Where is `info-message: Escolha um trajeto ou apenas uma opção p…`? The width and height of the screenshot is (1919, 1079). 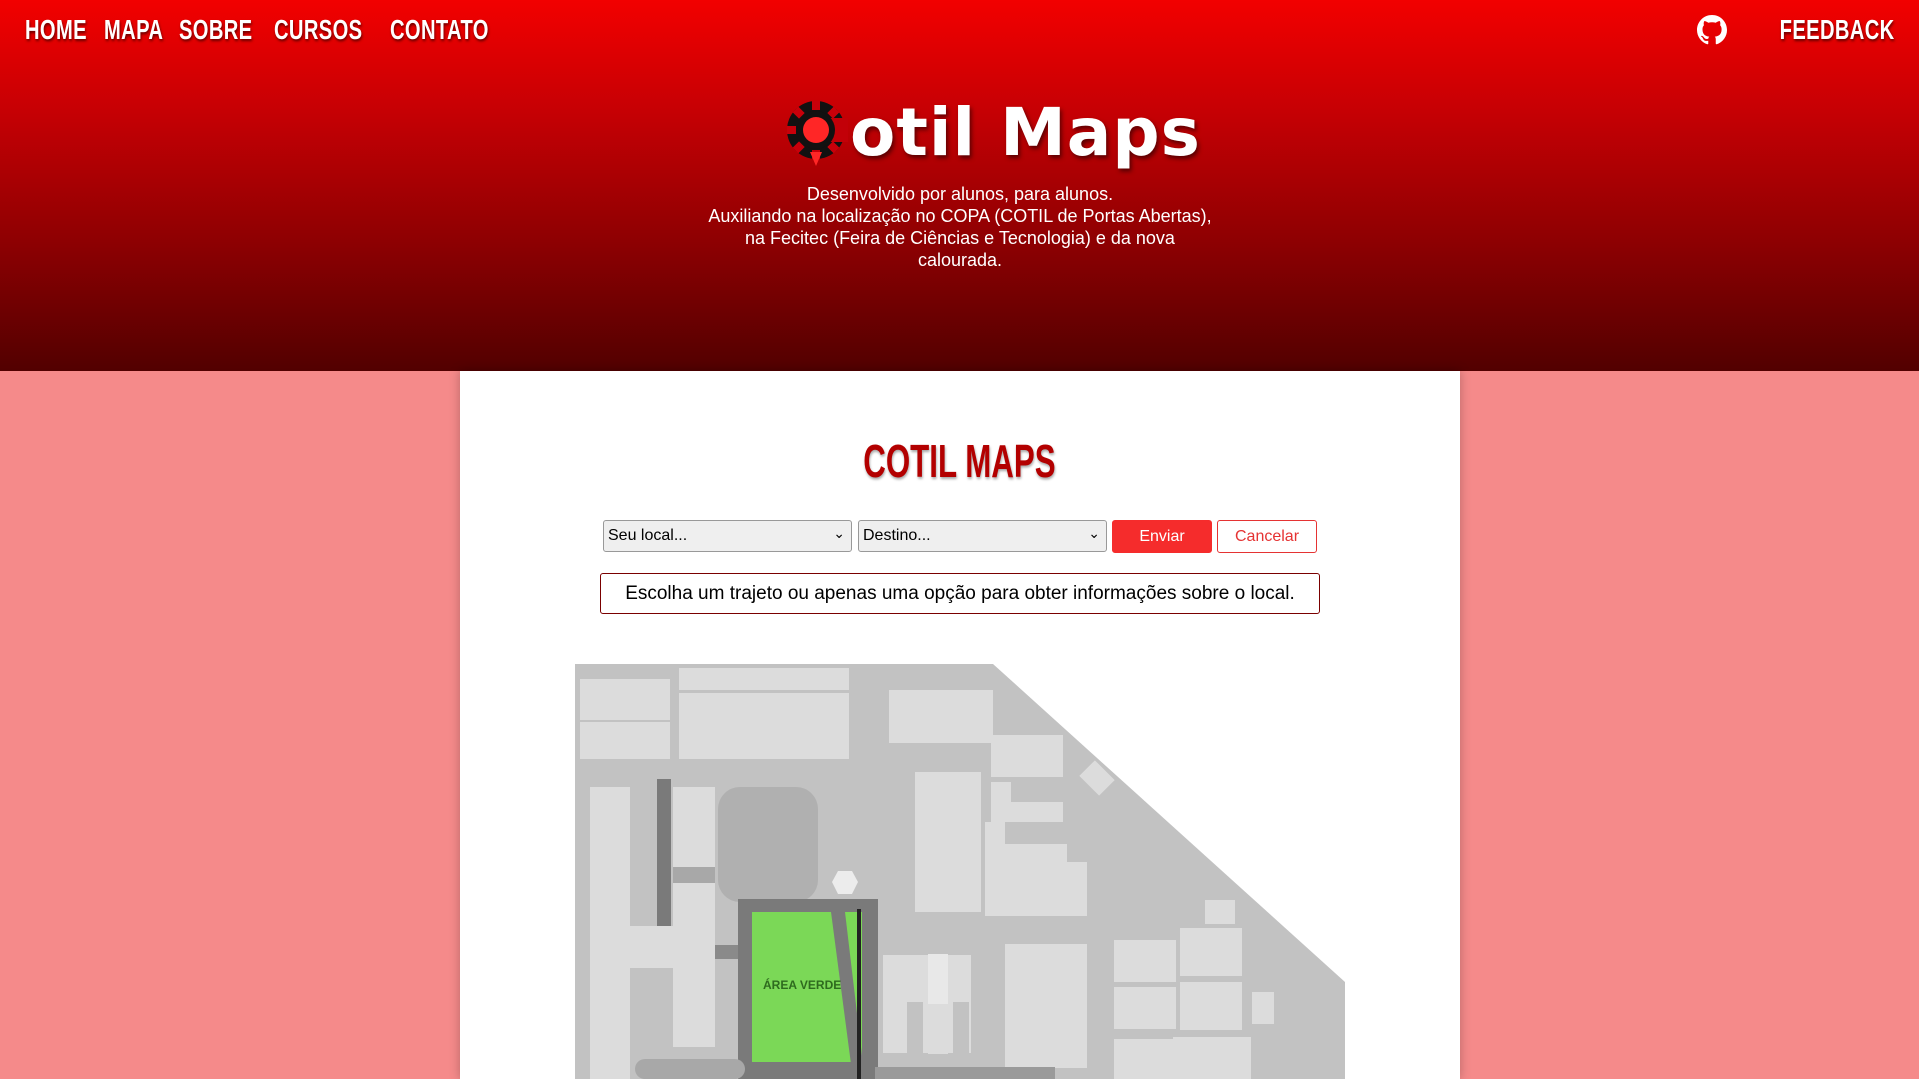
info-message: Escolha um trajeto ou apenas uma opção p… is located at coordinates (960, 593).